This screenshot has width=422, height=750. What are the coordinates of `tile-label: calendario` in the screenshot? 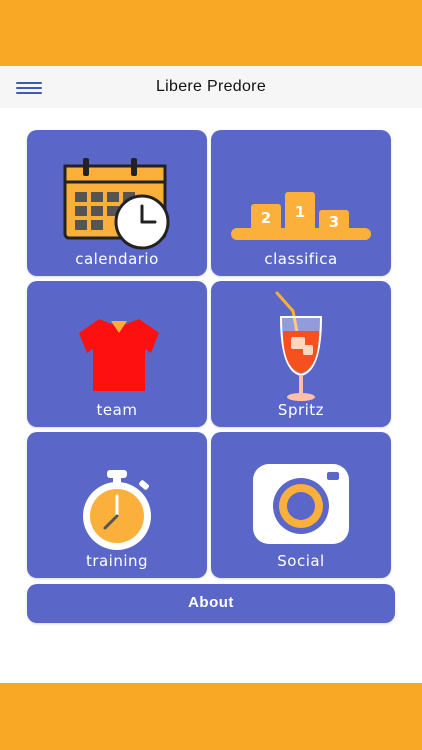 It's located at (117, 259).